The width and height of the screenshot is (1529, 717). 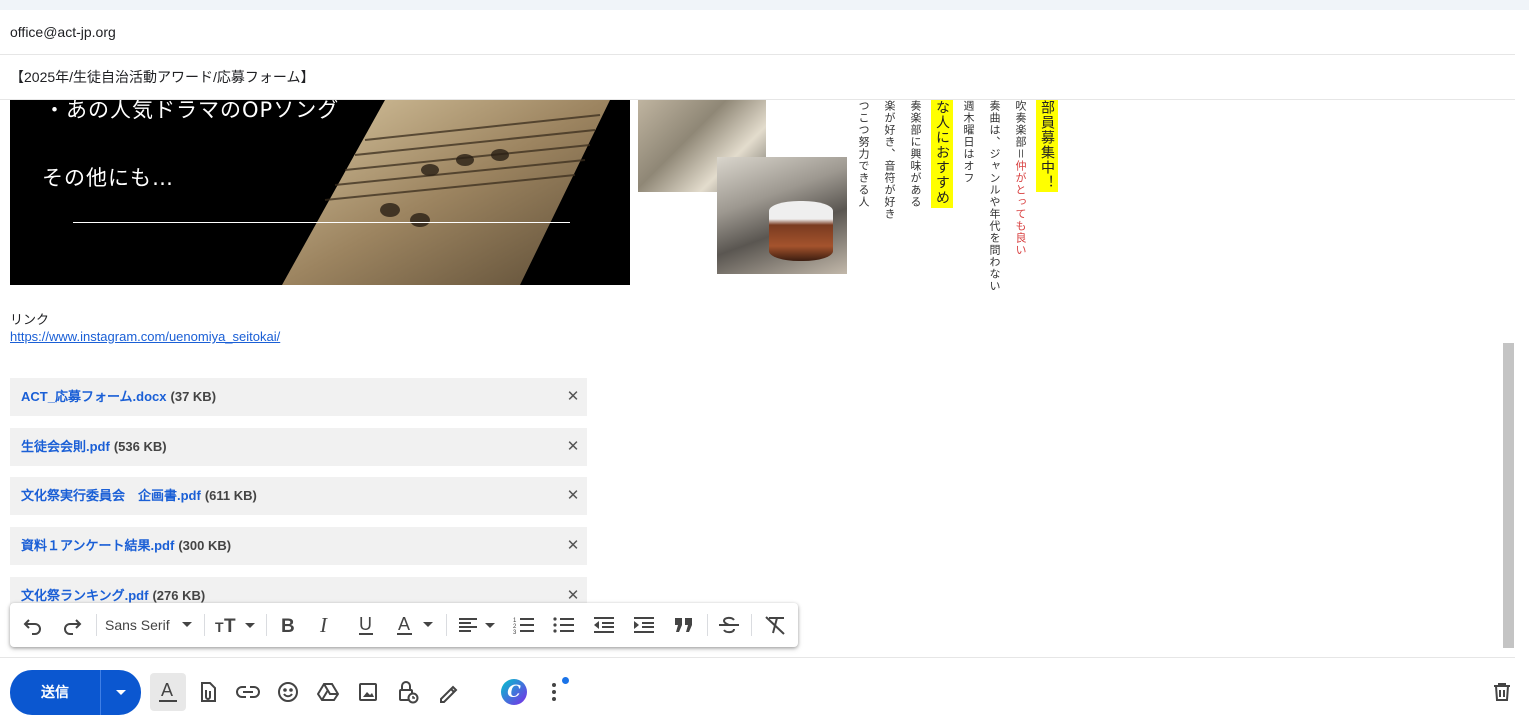 I want to click on formatting-toolbar: Sans Serif TT B I U A 123, so click(x=404, y=625).